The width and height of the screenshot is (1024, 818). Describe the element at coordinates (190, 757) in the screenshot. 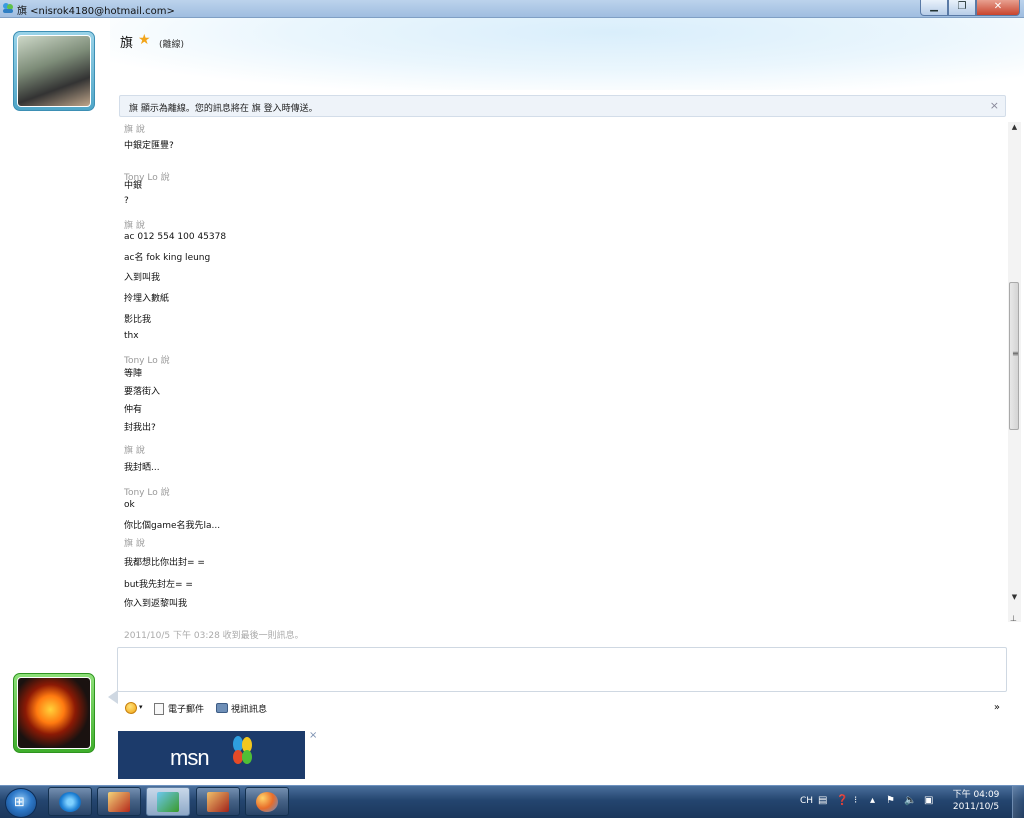

I see `msn-logo: msn` at that location.